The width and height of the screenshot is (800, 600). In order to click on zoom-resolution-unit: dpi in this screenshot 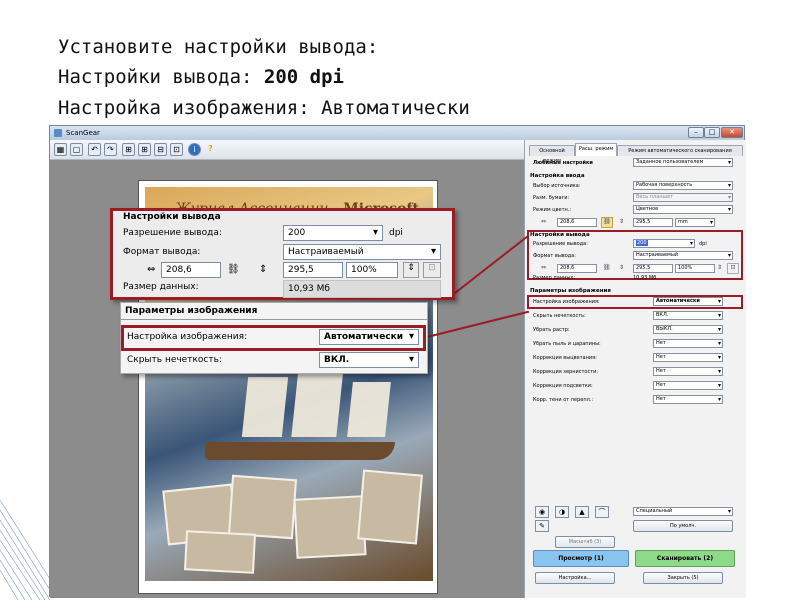, I will do `click(396, 233)`.